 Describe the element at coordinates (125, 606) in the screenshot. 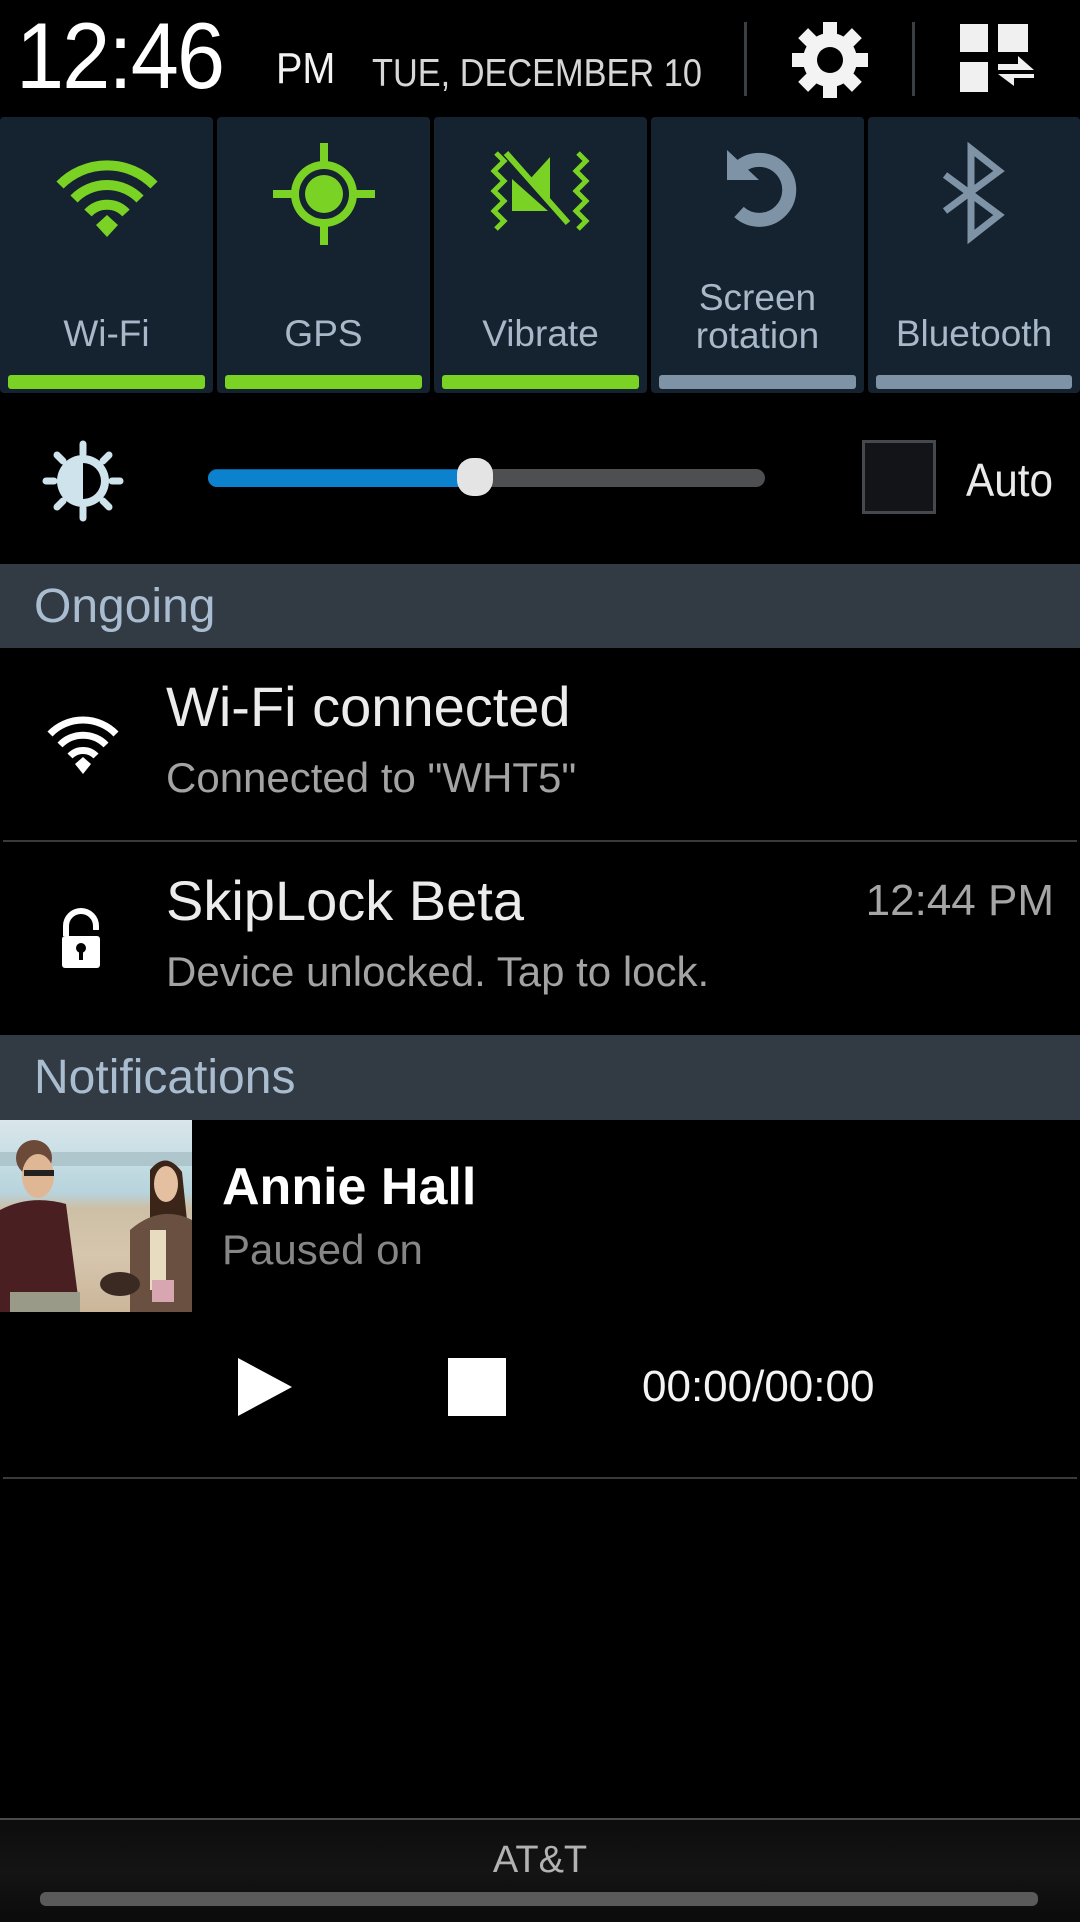

I see `section-title: Ongoing` at that location.